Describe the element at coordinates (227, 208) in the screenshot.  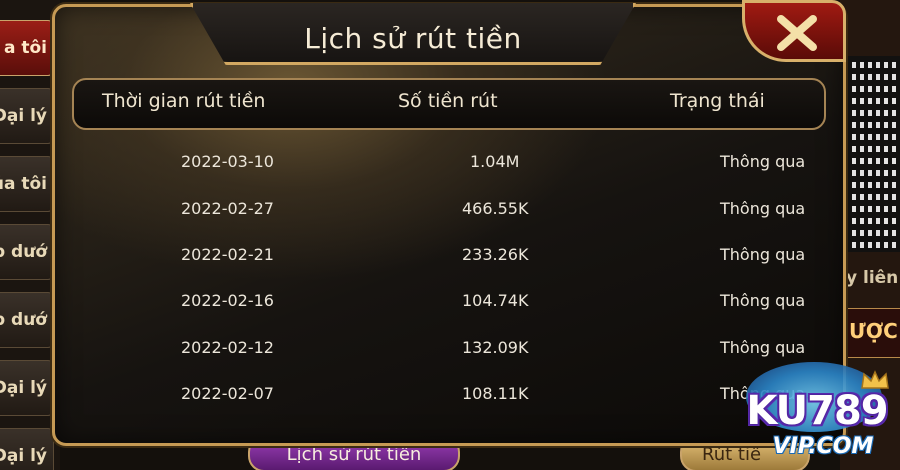
I see `row-date: 2022-02-27` at that location.